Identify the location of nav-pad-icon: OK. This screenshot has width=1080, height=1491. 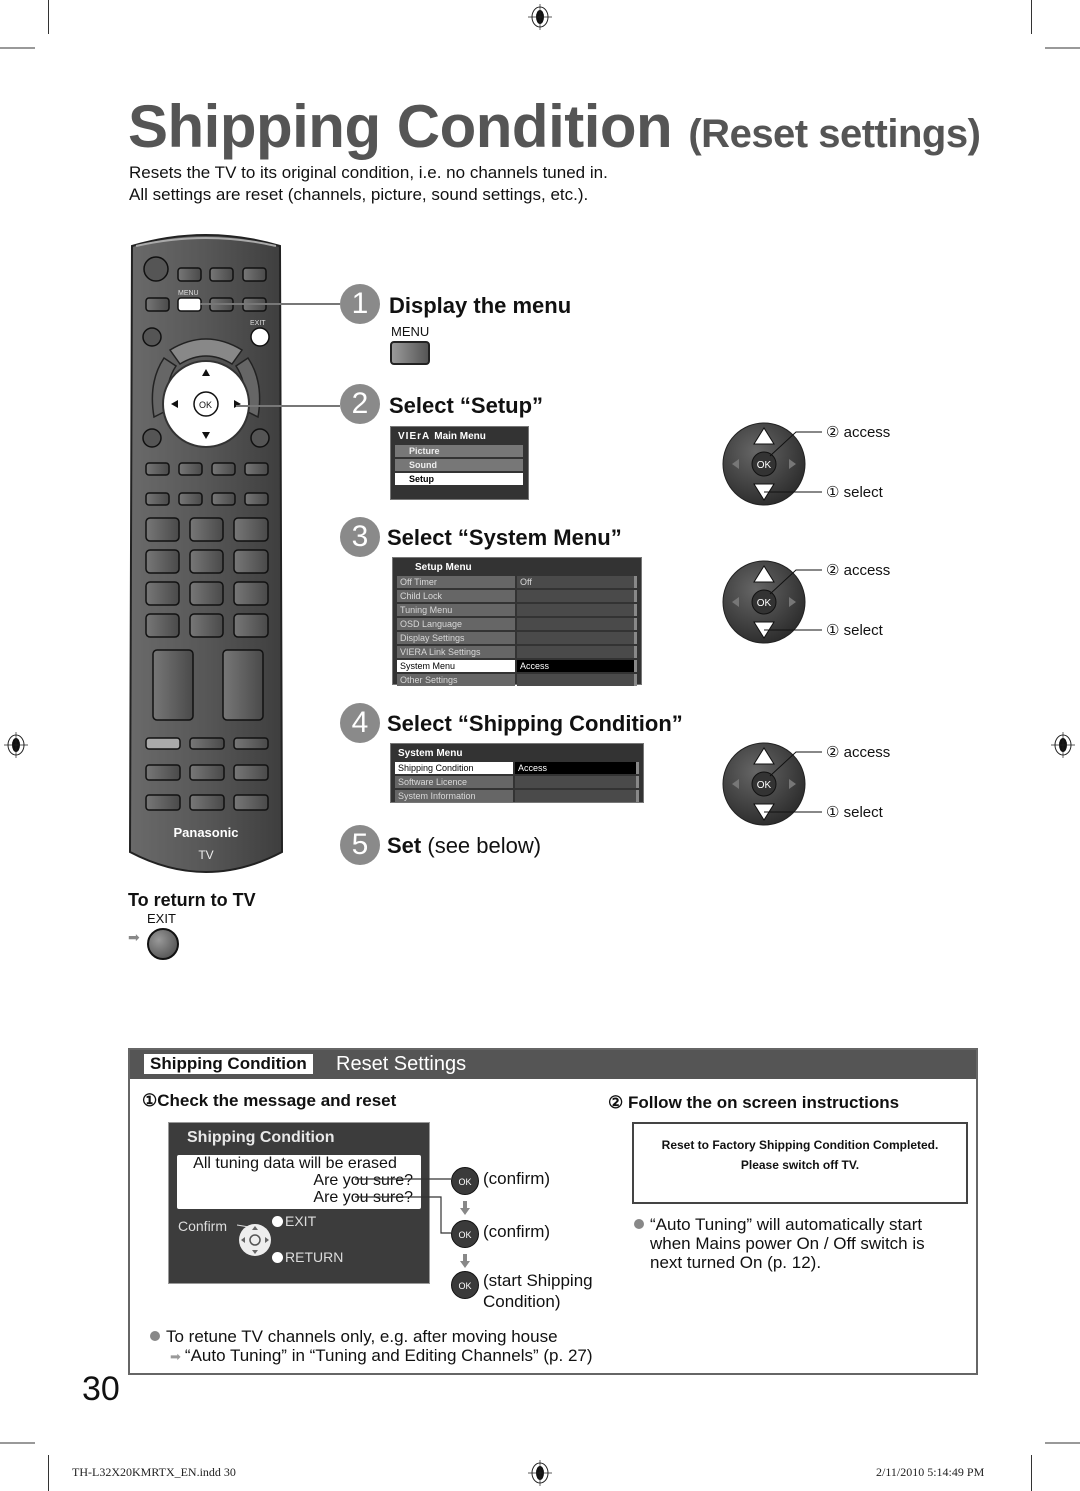
(772, 464).